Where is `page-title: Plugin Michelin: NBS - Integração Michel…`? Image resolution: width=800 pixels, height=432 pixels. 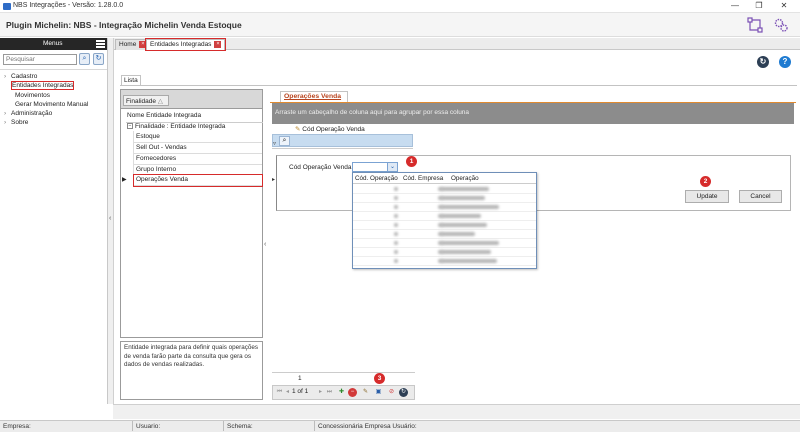 page-title: Plugin Michelin: NBS - Integração Michel… is located at coordinates (124, 25).